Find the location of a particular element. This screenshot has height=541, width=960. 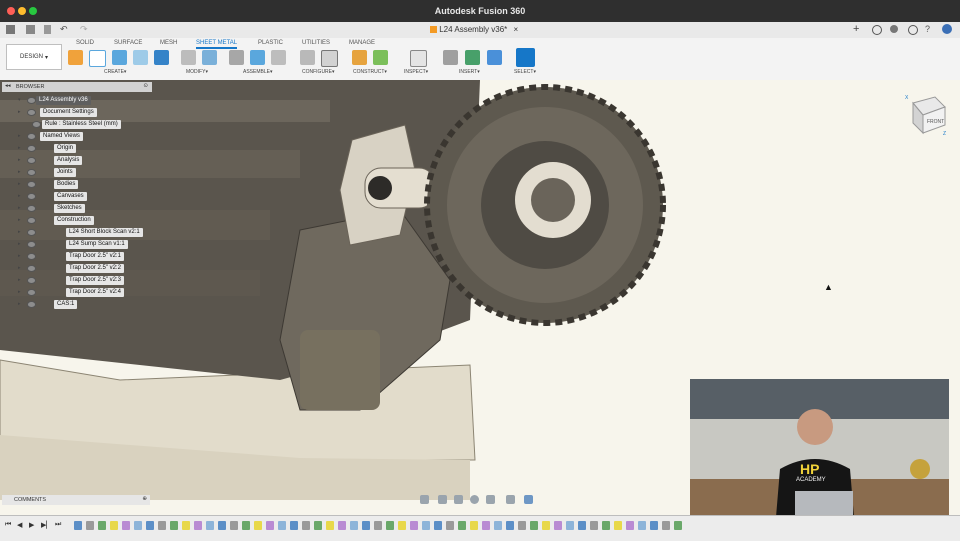

timeline-play-icon: ▶ is located at coordinates (31, 525).